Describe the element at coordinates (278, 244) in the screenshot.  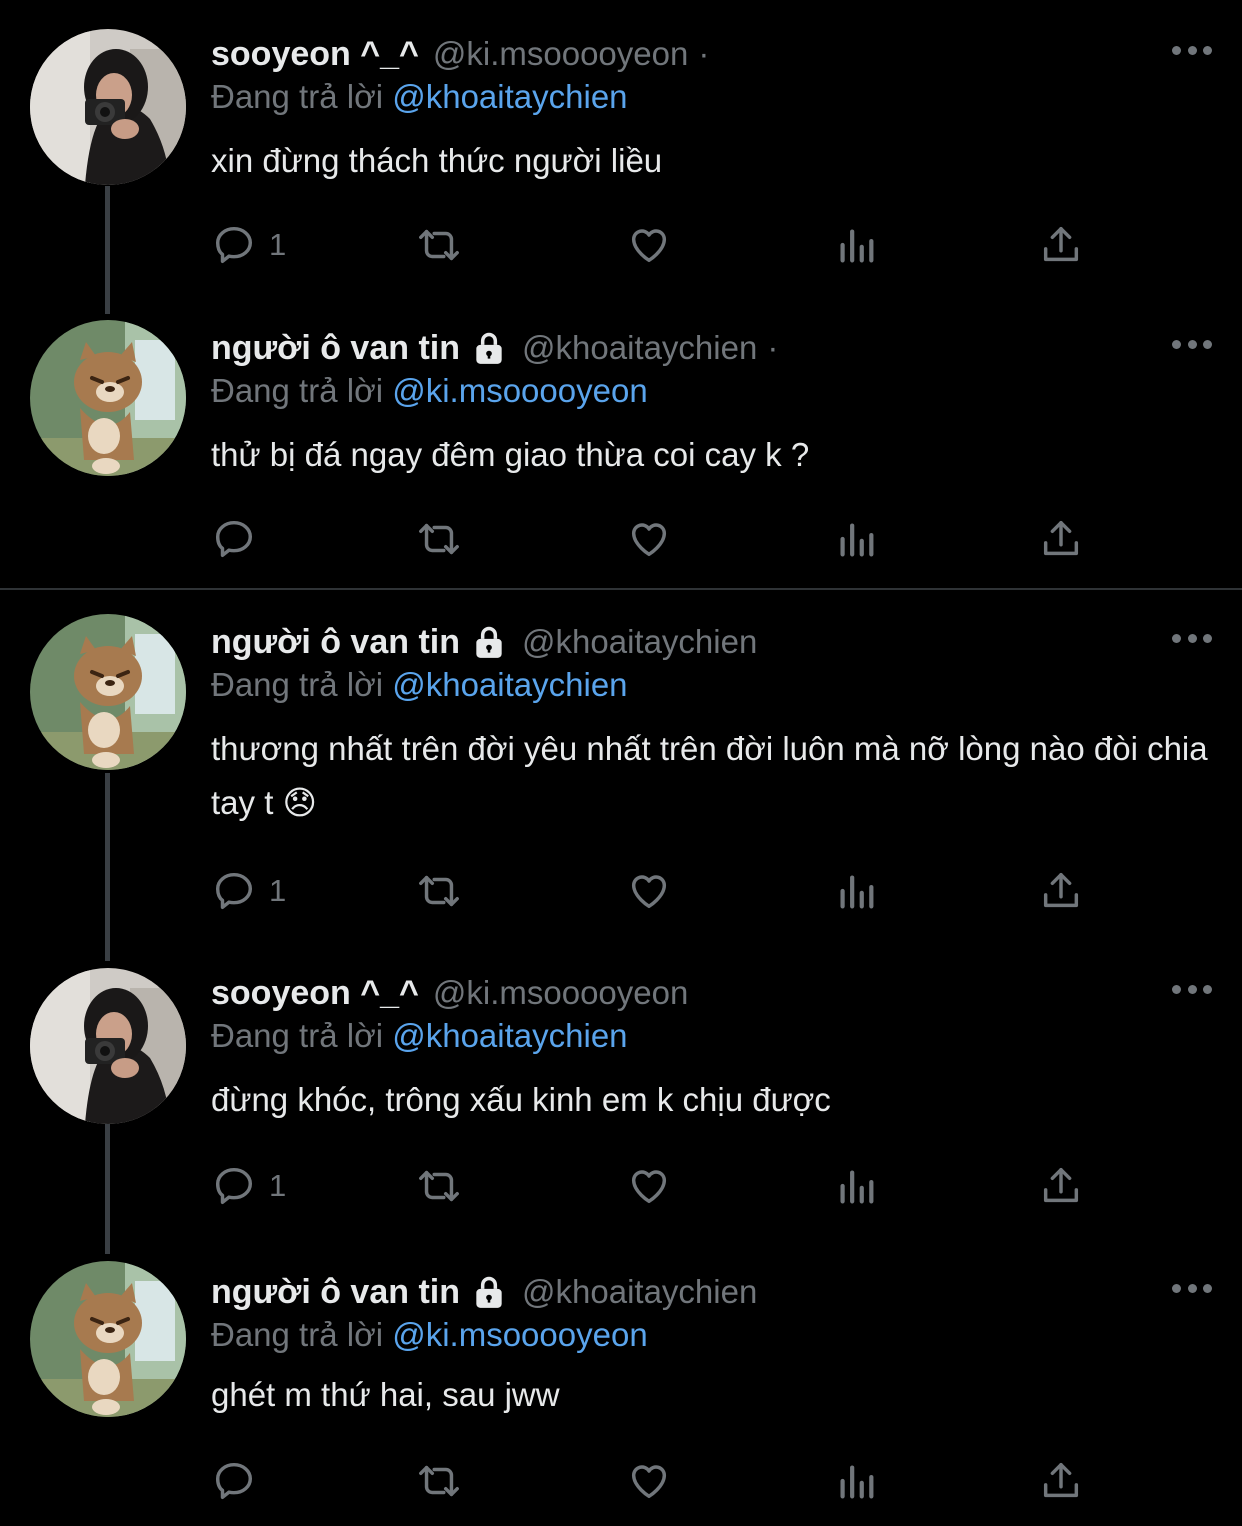
I see `reply-count: 1` at that location.